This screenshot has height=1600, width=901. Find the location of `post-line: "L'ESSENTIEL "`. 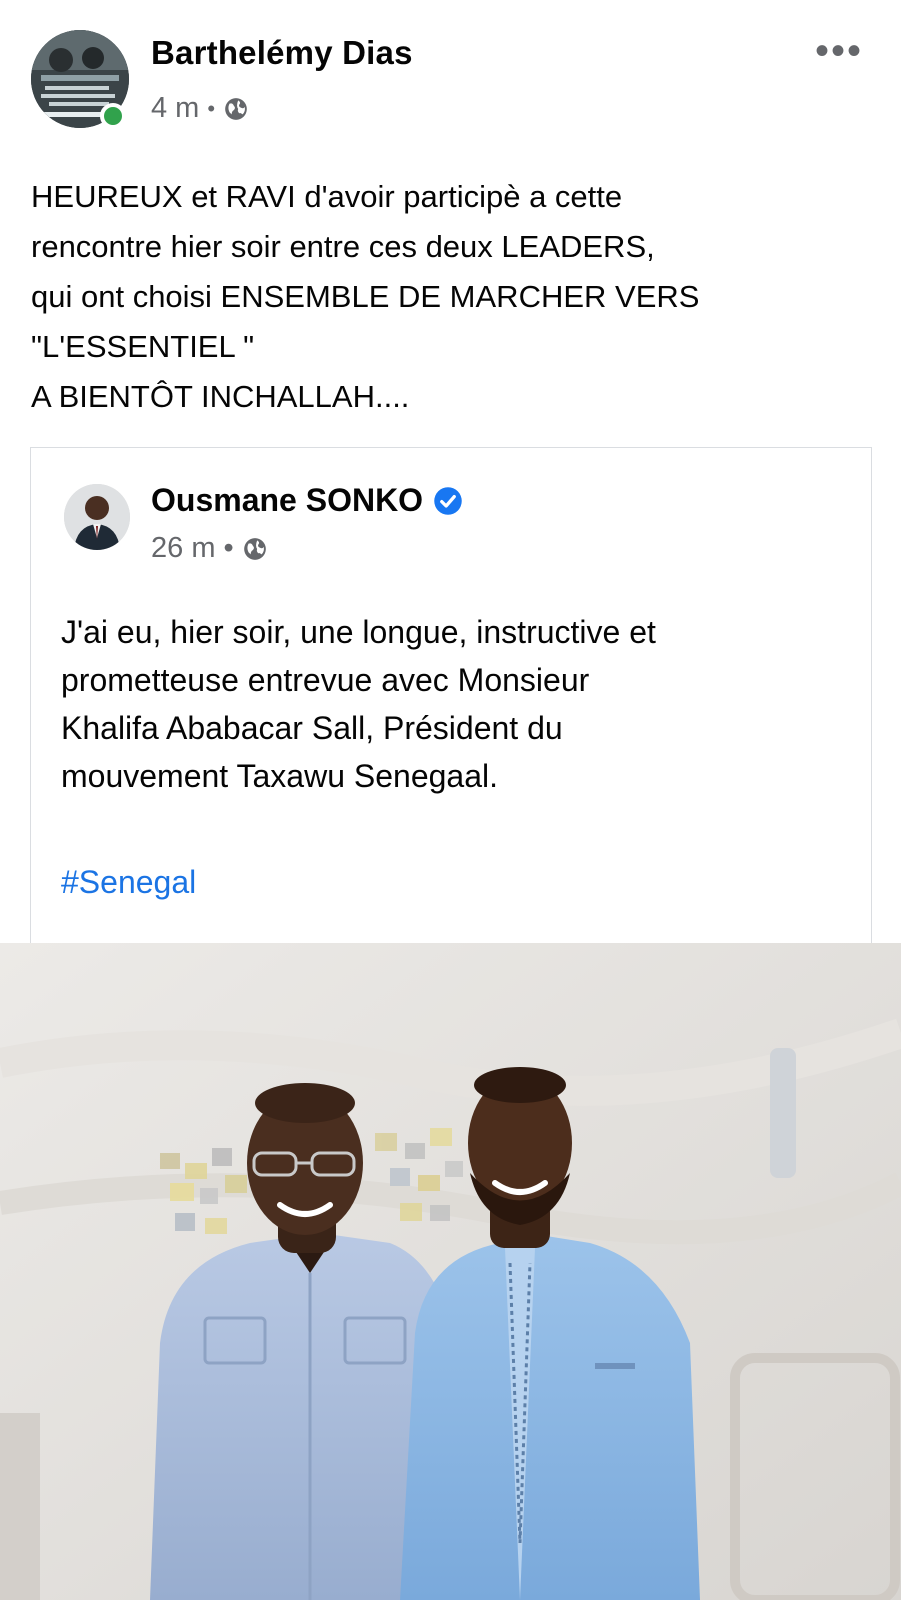

post-line: "L'ESSENTIEL " is located at coordinates (143, 346).